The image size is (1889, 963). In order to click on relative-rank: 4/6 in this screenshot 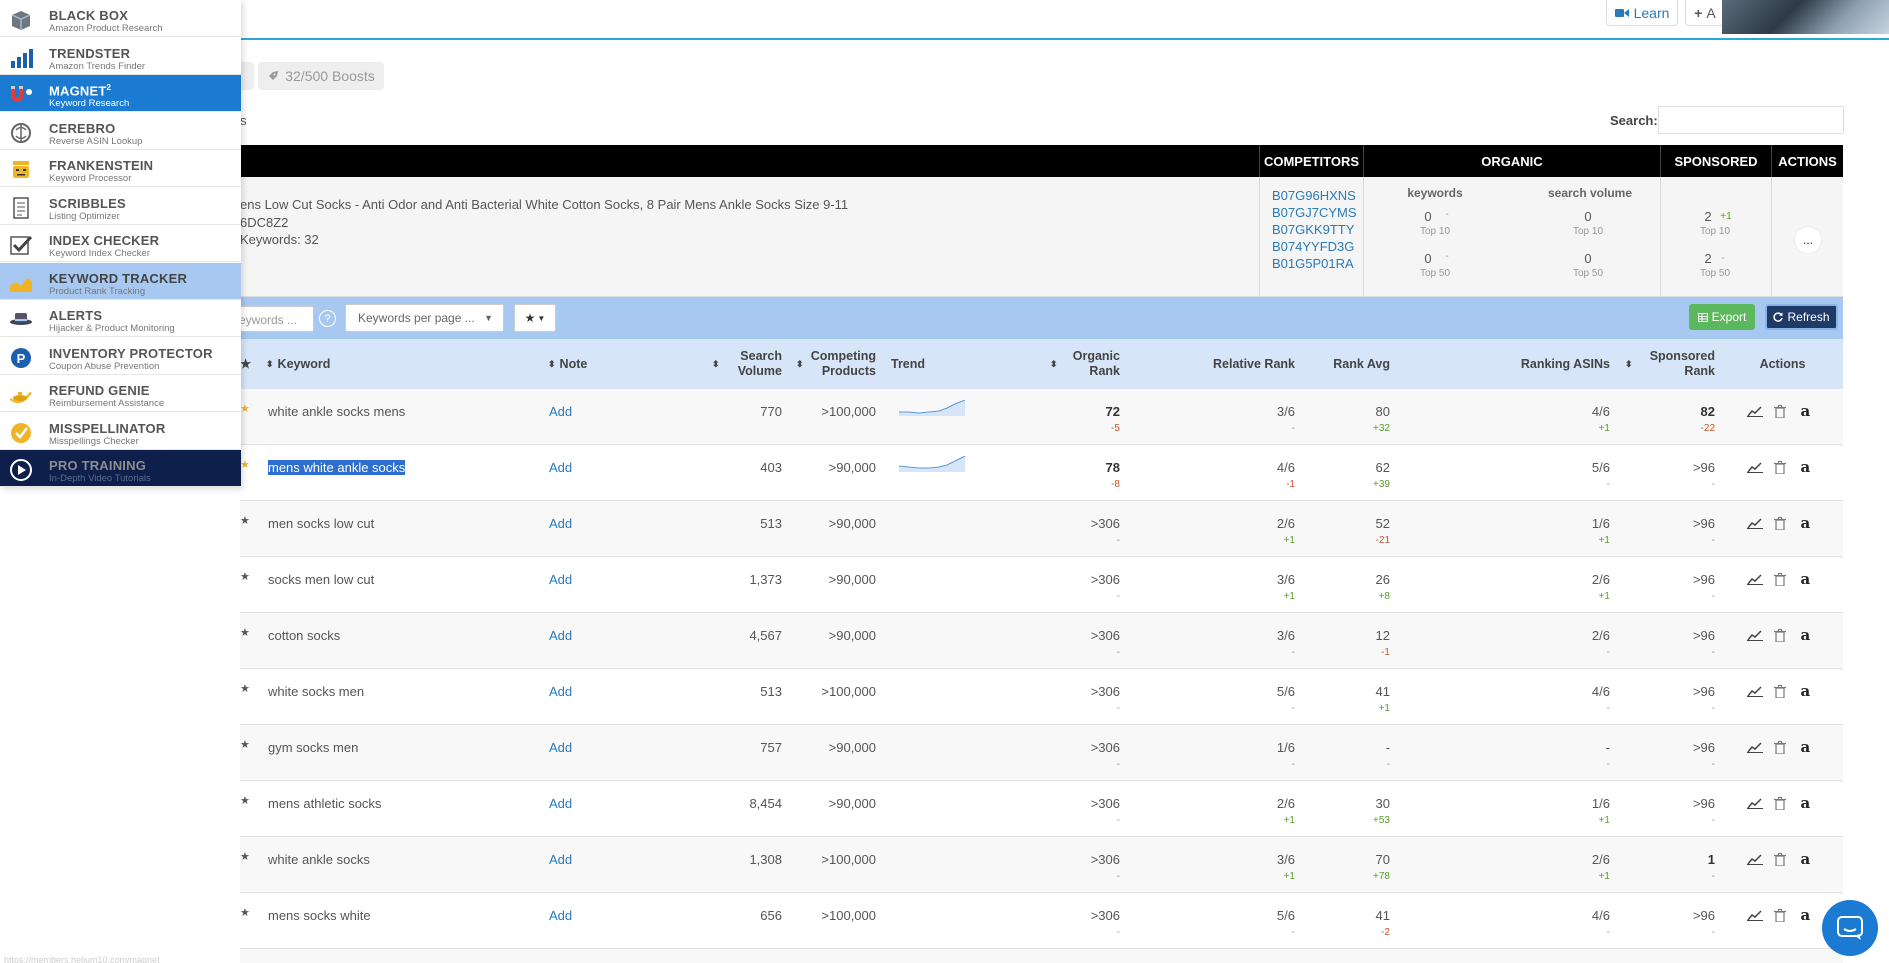, I will do `click(1285, 467)`.